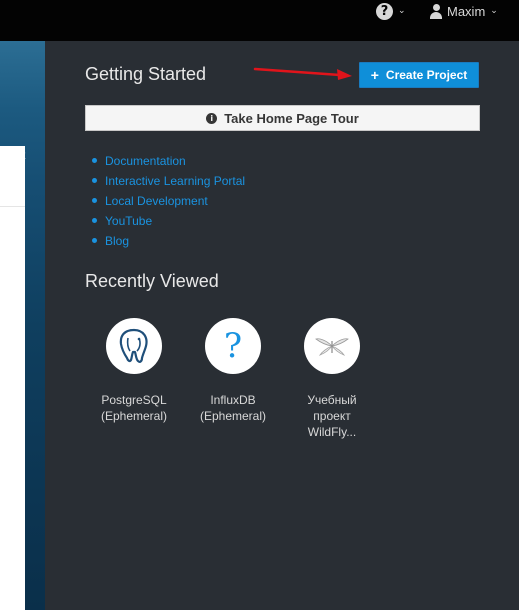  Describe the element at coordinates (302, 73) in the screenshot. I see `annotation-arrow-icon` at that location.